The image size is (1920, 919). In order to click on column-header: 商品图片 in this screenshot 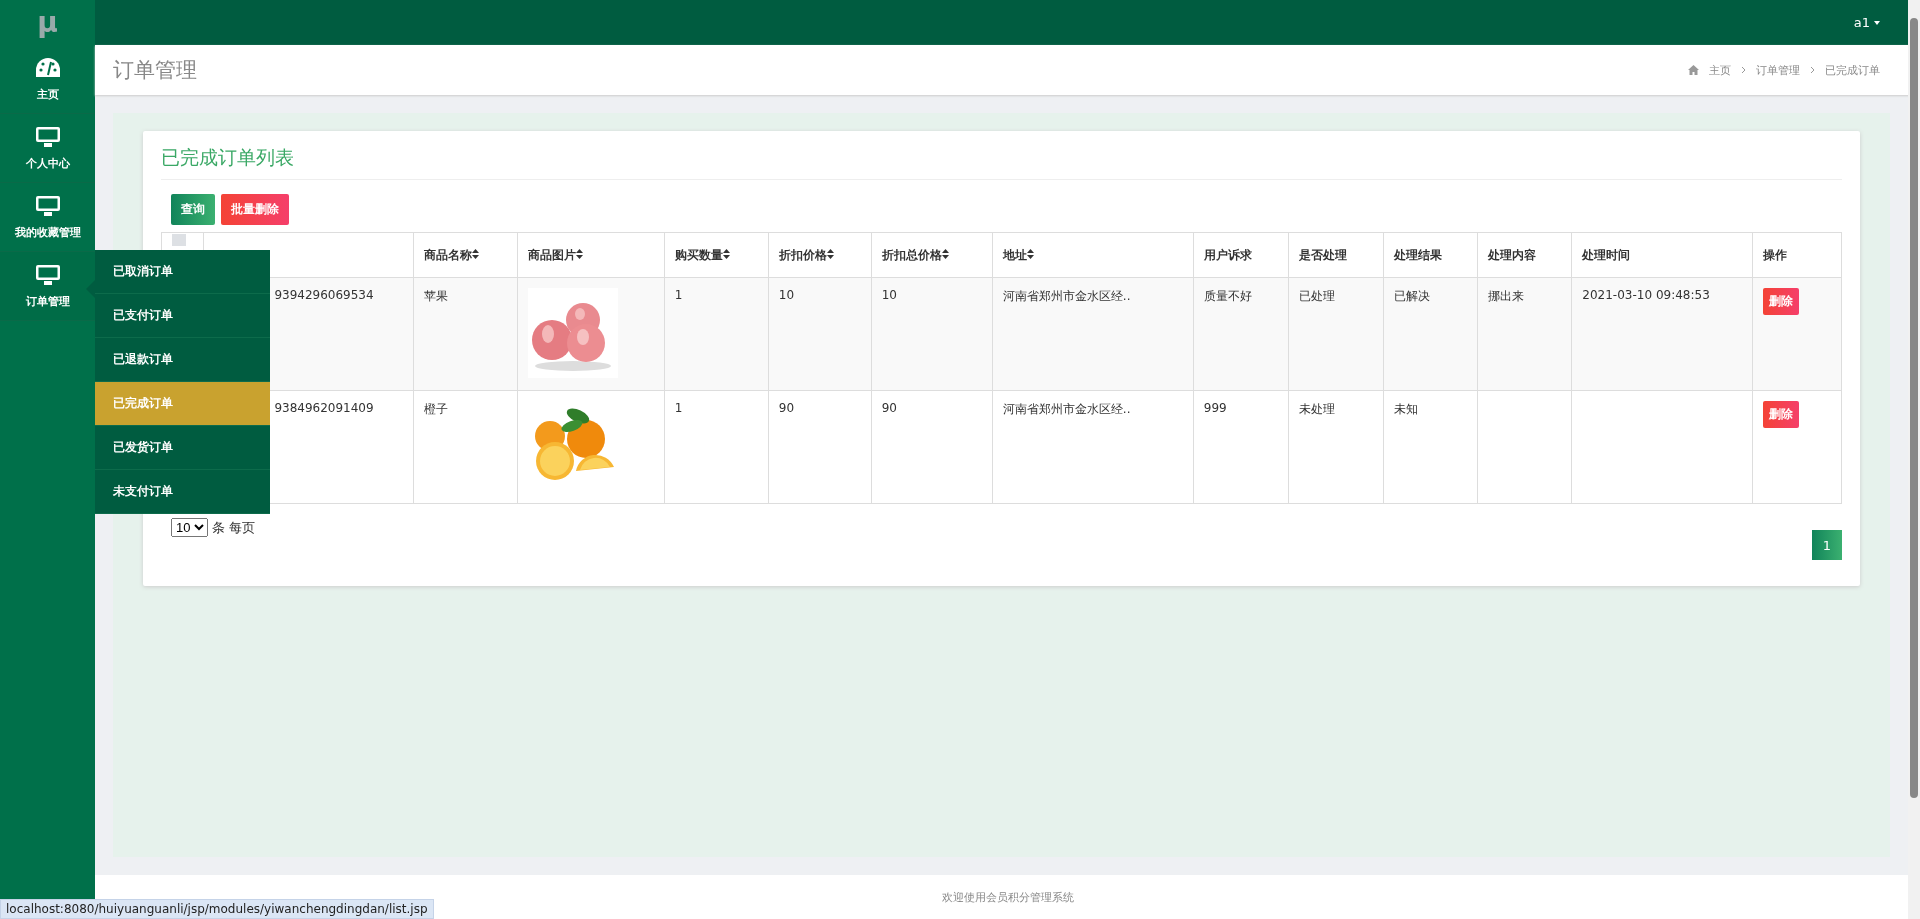, I will do `click(591, 255)`.